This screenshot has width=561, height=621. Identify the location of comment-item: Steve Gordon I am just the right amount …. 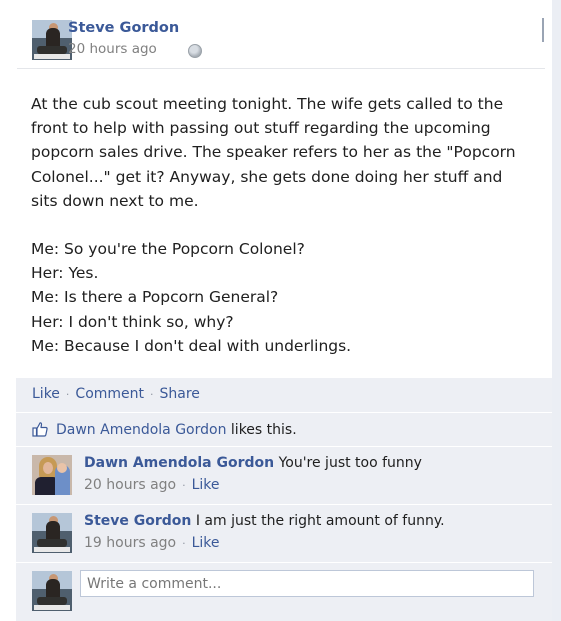
(284, 533).